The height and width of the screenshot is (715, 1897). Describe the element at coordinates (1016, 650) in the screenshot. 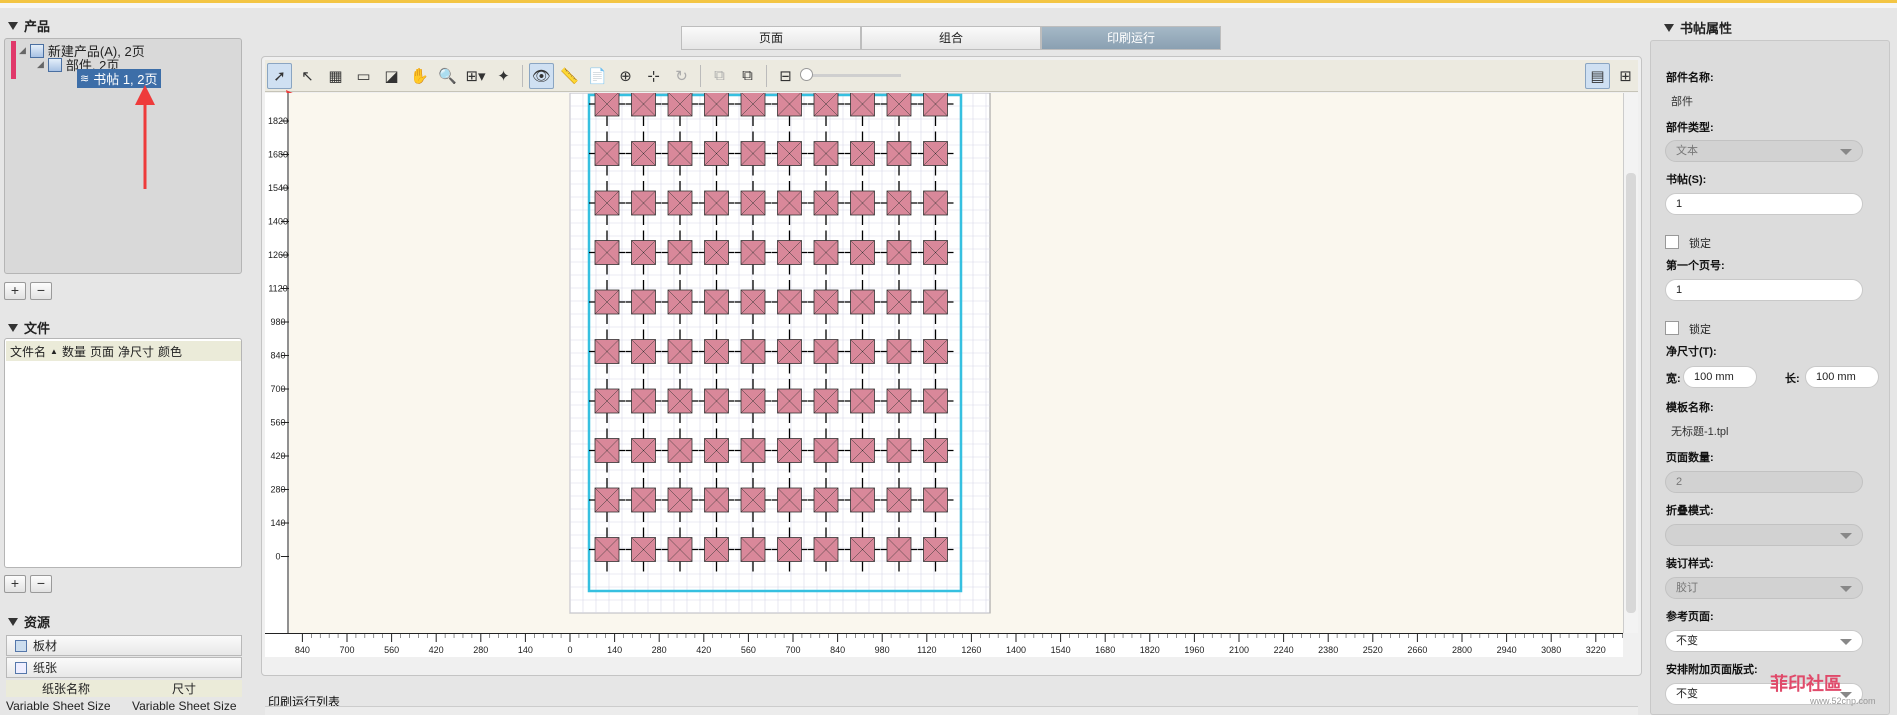

I see `h-ruler-label: 1400` at that location.